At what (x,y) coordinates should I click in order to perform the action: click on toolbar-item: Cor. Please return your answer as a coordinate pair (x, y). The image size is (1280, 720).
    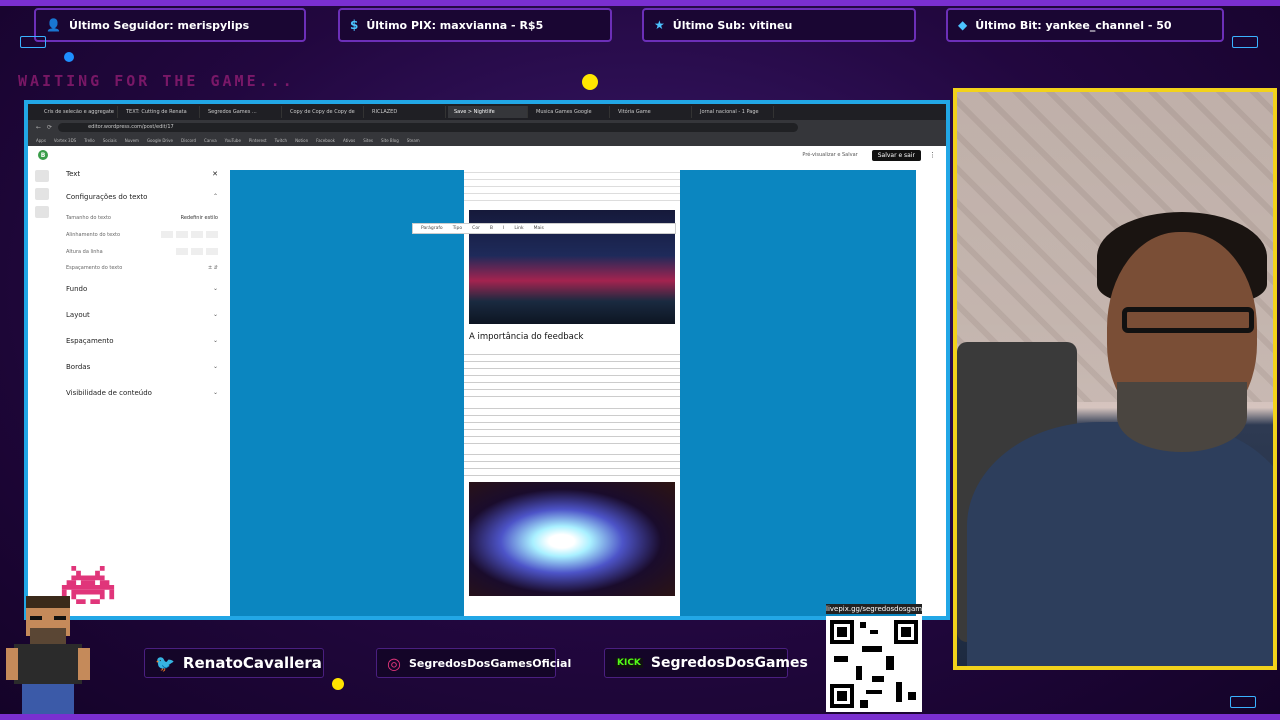
    Looking at the image, I should click on (476, 228).